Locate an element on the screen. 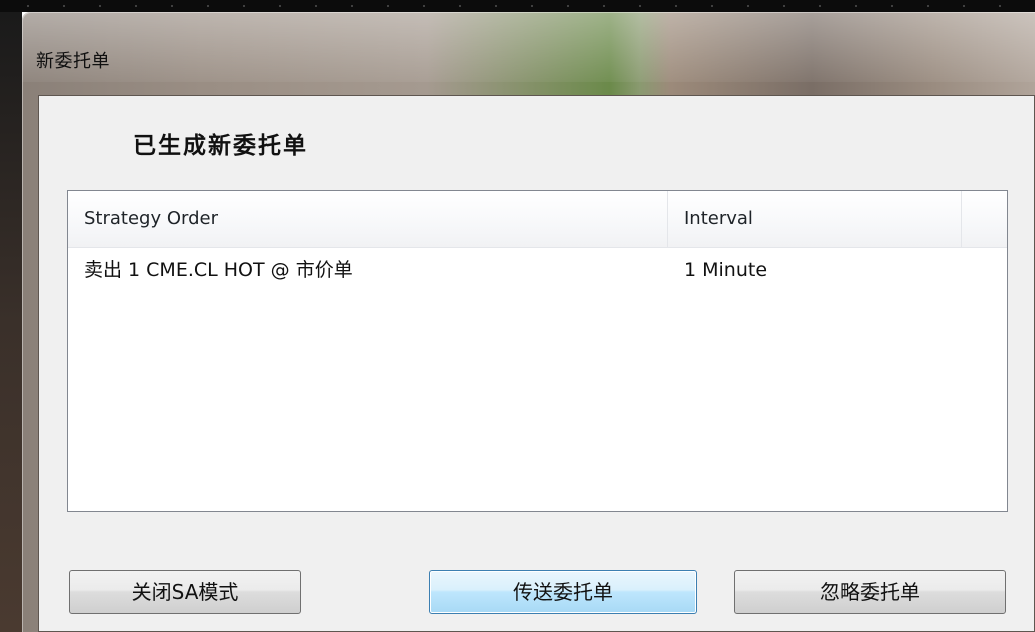 The height and width of the screenshot is (632, 1035). cell-interval: 1 Minute is located at coordinates (726, 270).